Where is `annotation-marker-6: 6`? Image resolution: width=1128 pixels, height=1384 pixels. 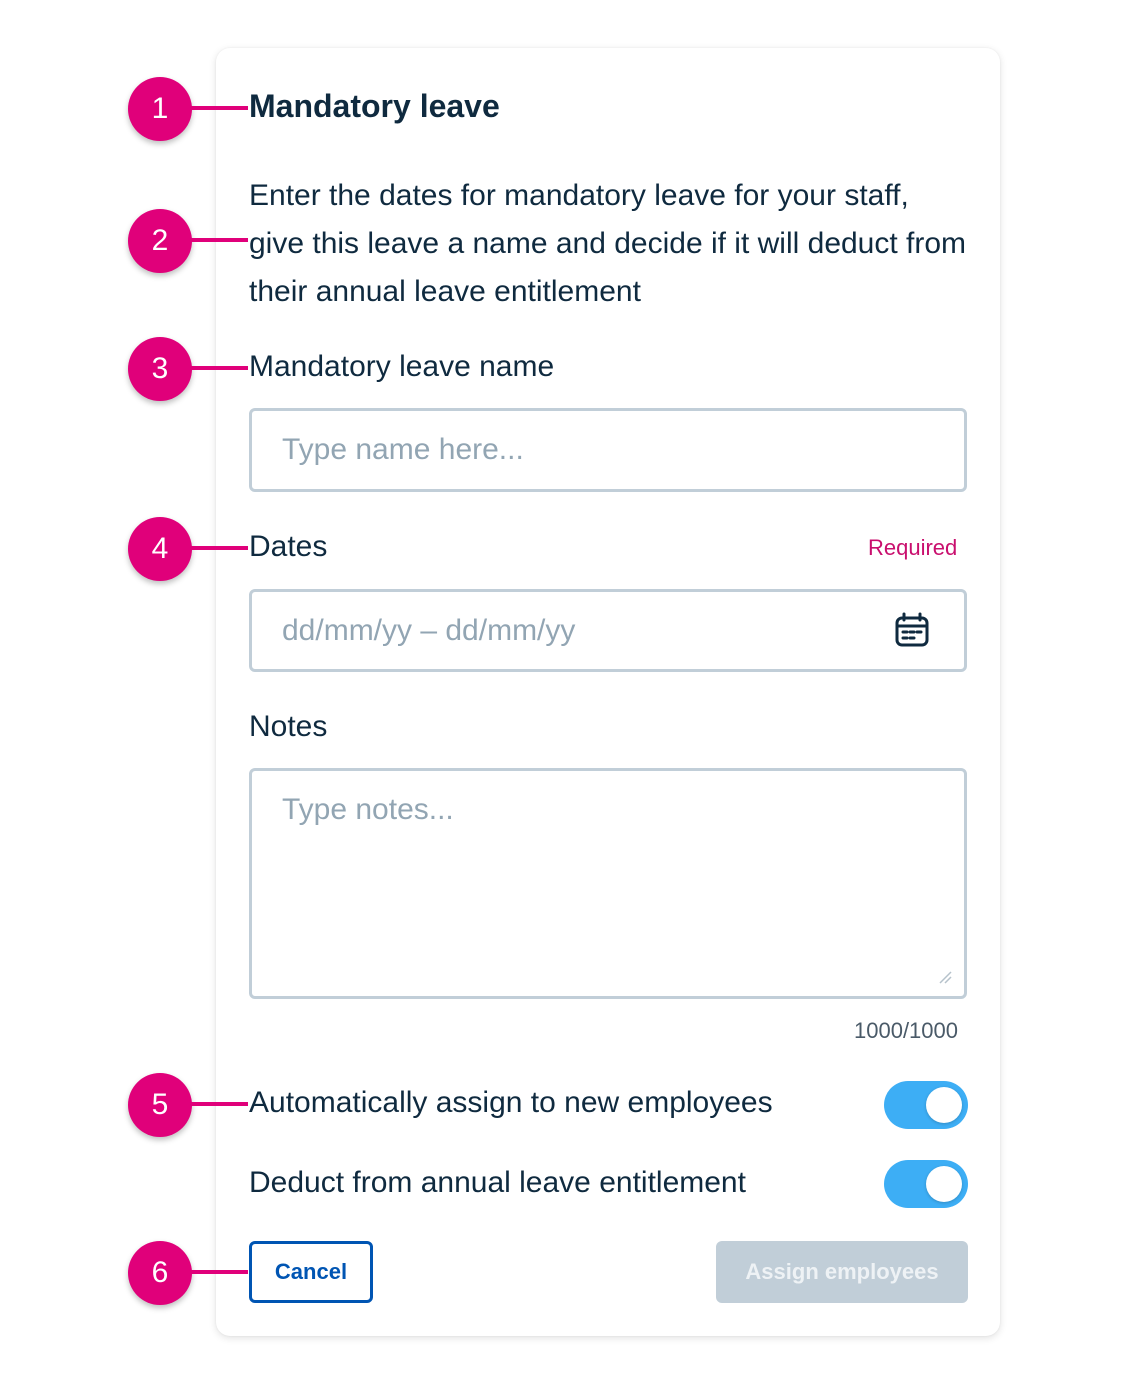
annotation-marker-6: 6 is located at coordinates (160, 1273).